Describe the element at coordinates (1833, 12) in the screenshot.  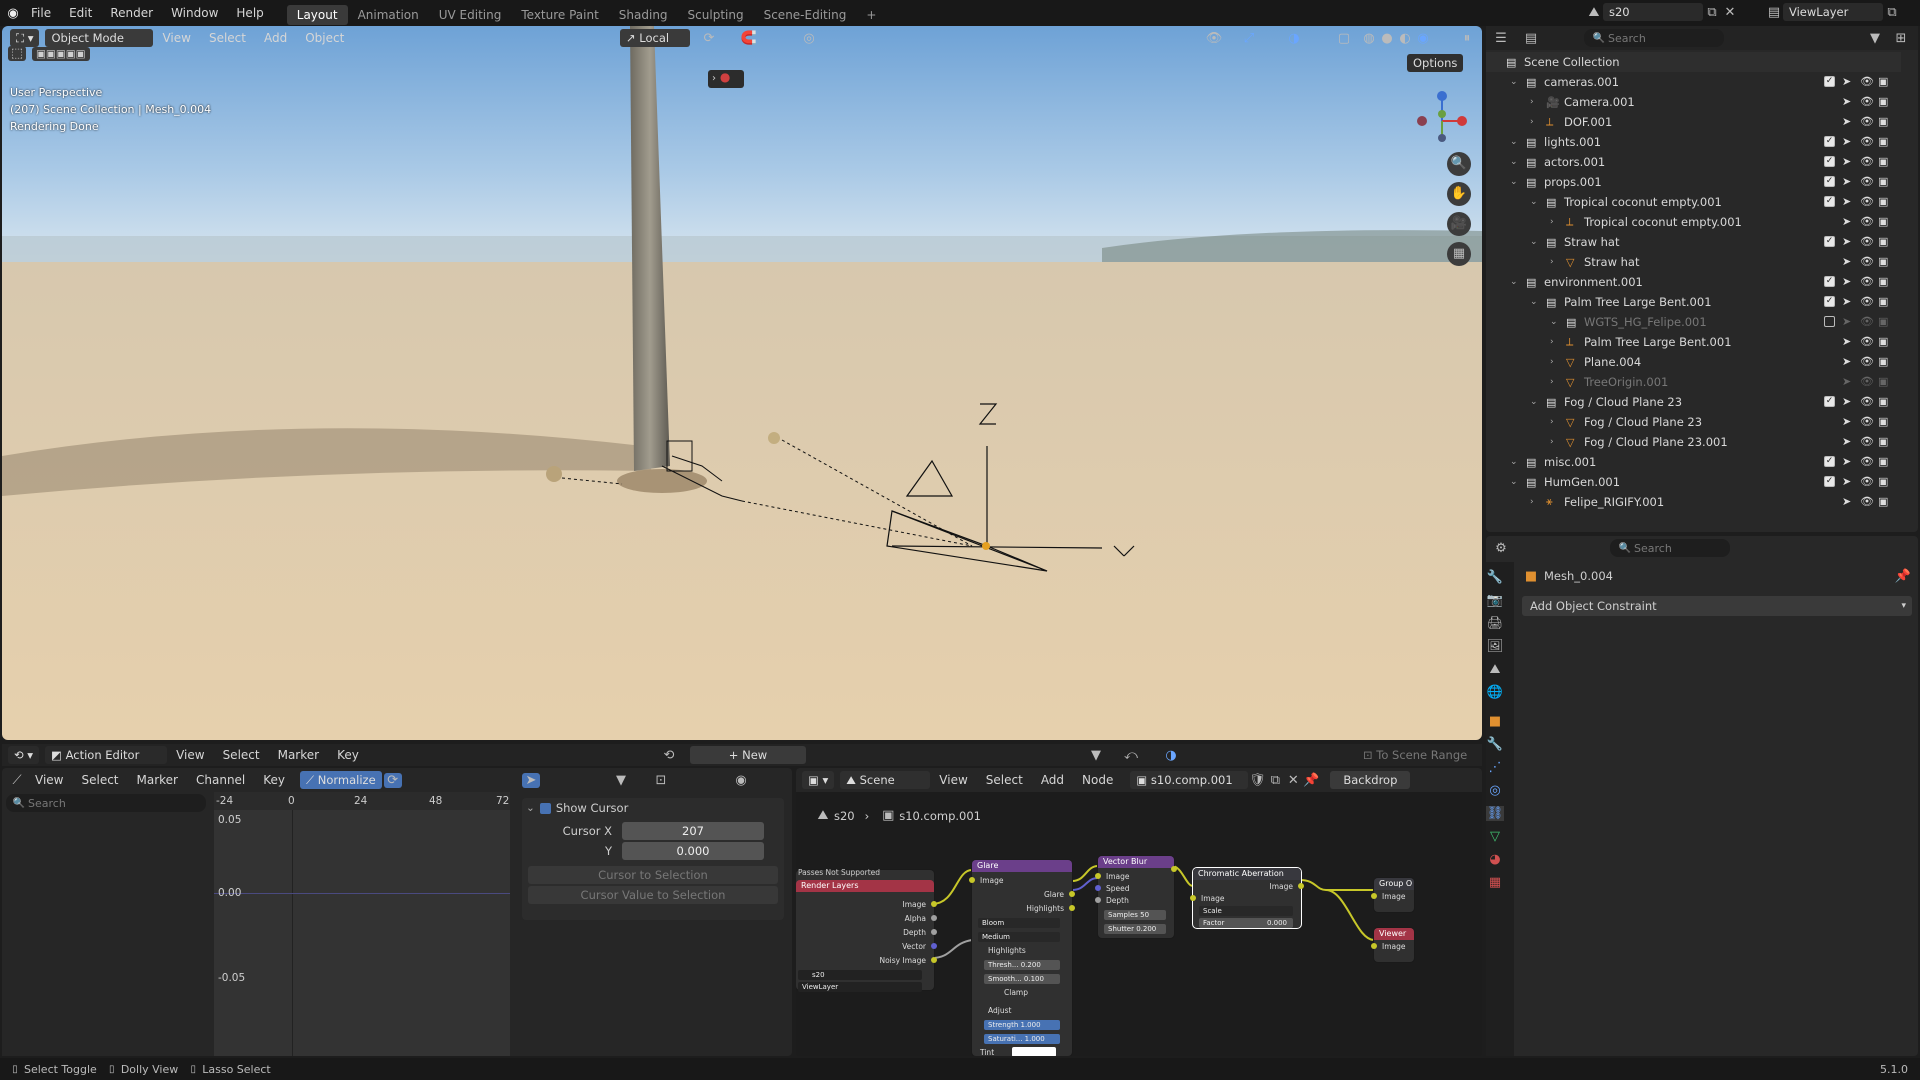
I see `view-layer-selector: ViewLayer` at that location.